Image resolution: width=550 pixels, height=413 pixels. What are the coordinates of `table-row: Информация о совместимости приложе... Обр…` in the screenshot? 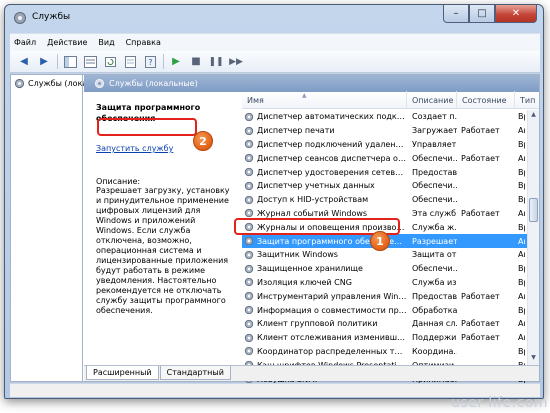 It's located at (384, 310).